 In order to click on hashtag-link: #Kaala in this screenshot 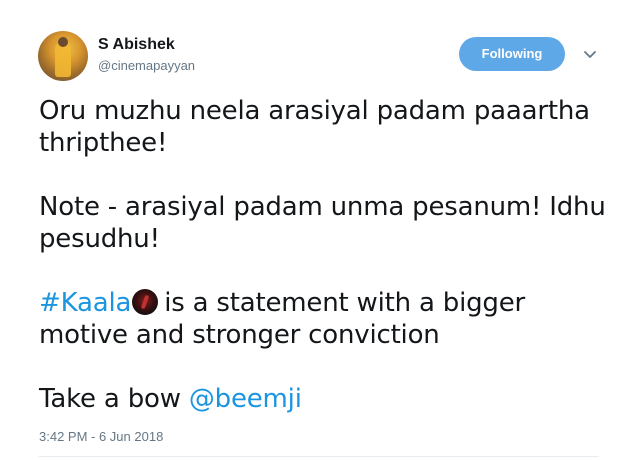, I will do `click(85, 303)`.